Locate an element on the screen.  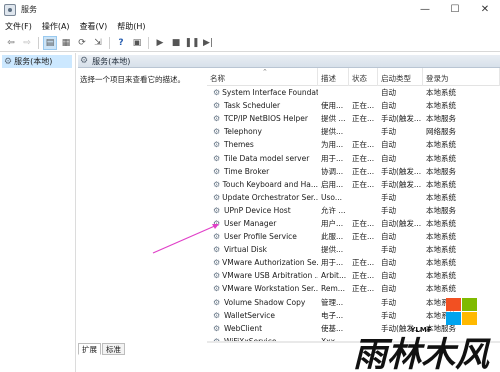
column-header-logon-as: 登录为 is located at coordinates (461, 77).